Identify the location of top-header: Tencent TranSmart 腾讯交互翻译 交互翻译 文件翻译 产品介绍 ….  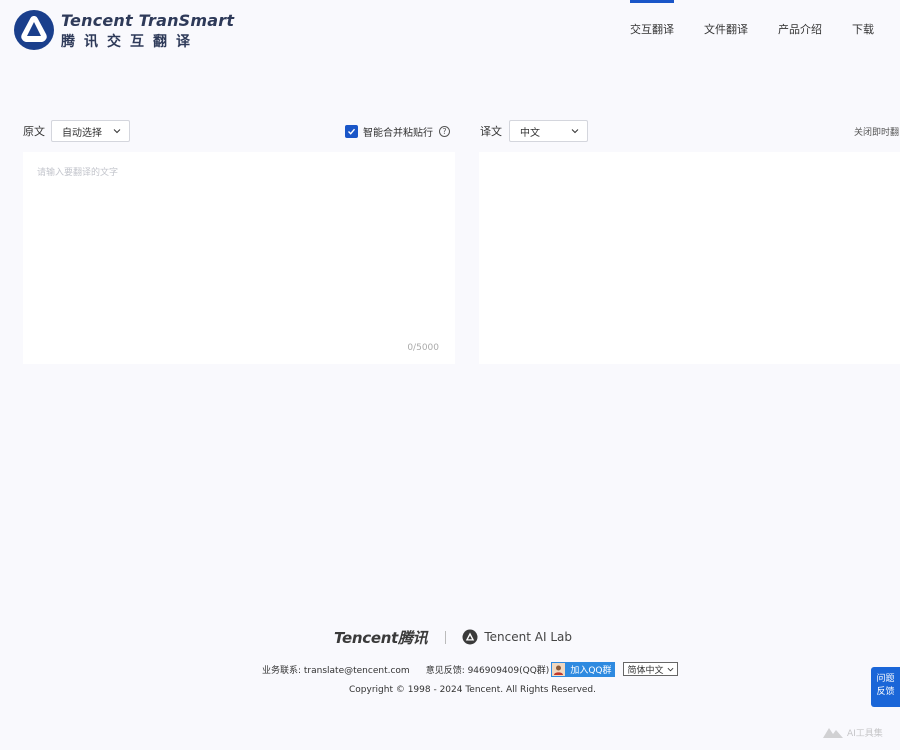
(450, 31).